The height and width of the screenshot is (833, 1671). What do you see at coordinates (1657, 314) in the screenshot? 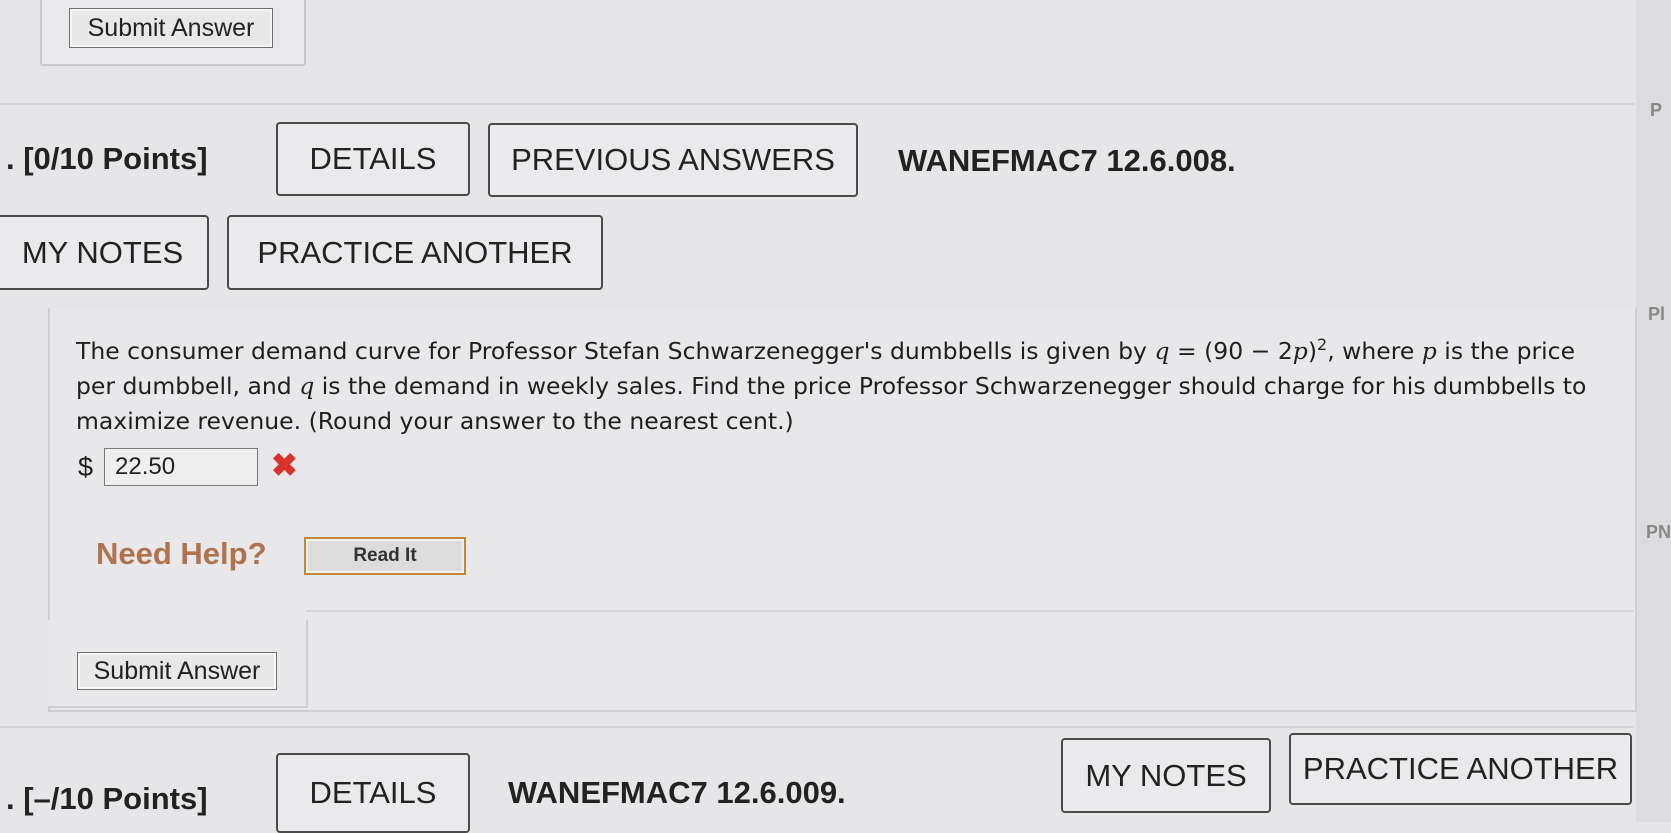
I see `side-letter: Pl` at bounding box center [1657, 314].